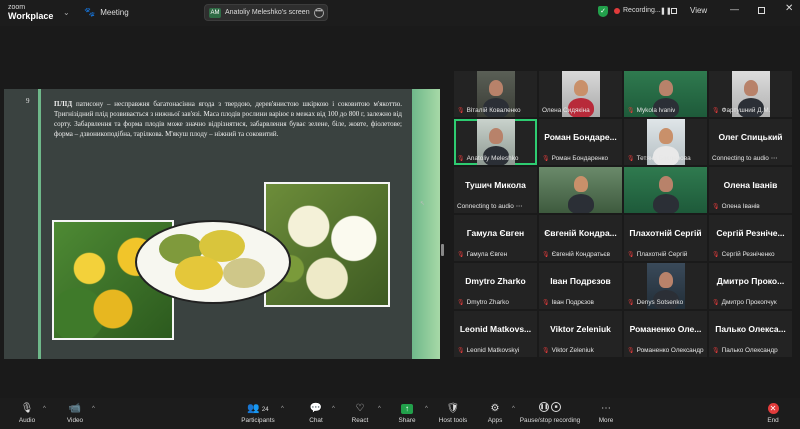  I want to click on participant-tile: Тушич Микола Connecting to audio ⋯, so click(495, 190).